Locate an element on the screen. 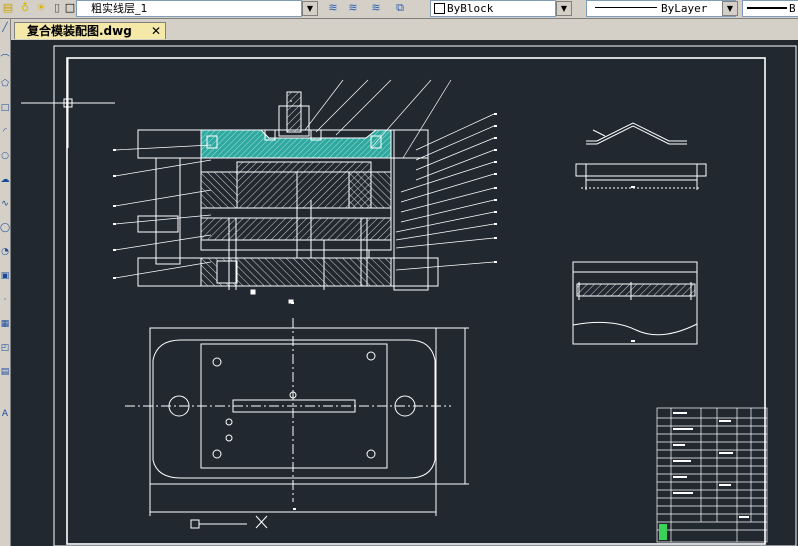 This screenshot has height=546, width=798. die-section-view is located at coordinates (288, 197).